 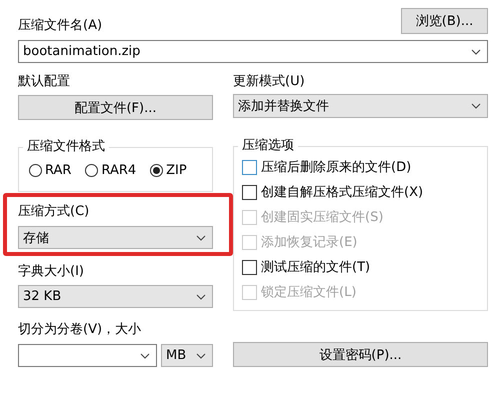 I want to click on dropdown: 存储, so click(x=115, y=237).